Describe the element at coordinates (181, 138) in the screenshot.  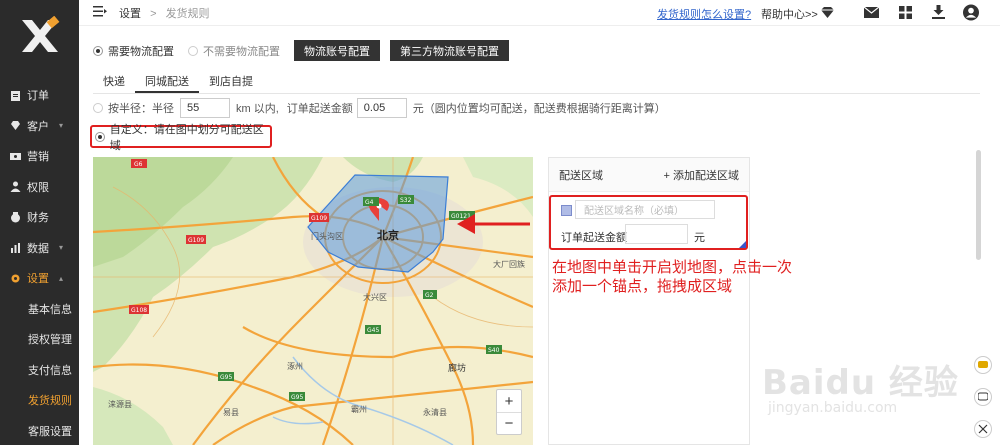
I see `custom-rule-highlight: 自定义：请在图中划分可配送区域` at that location.